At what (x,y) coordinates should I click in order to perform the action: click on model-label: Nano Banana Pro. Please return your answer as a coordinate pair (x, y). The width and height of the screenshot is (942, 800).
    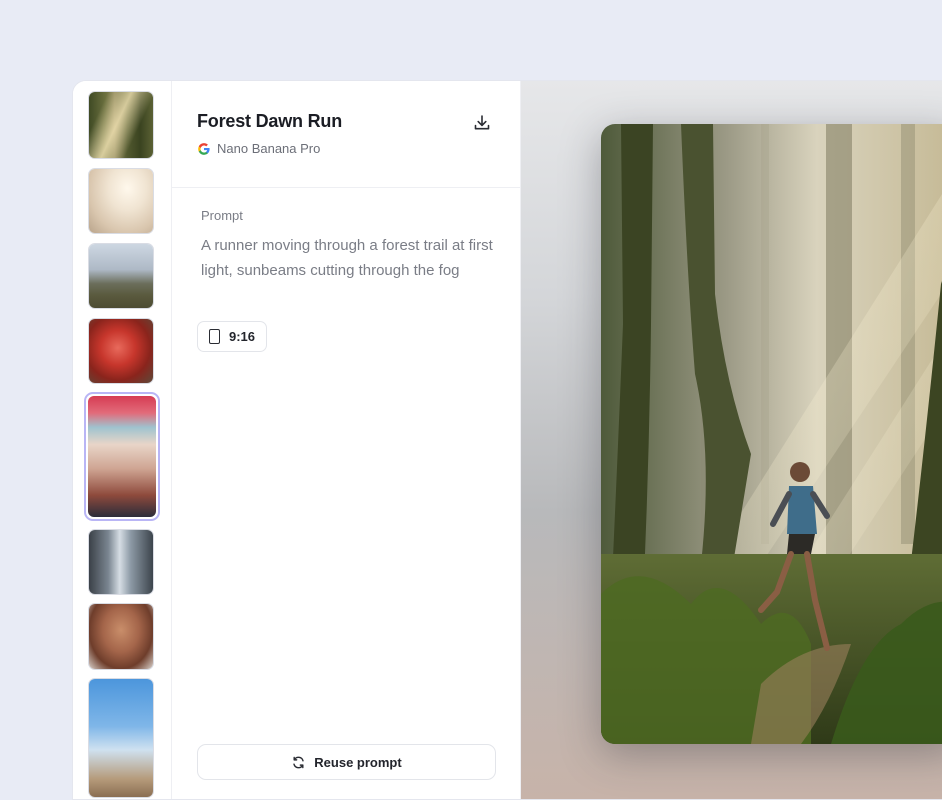
    Looking at the image, I should click on (258, 148).